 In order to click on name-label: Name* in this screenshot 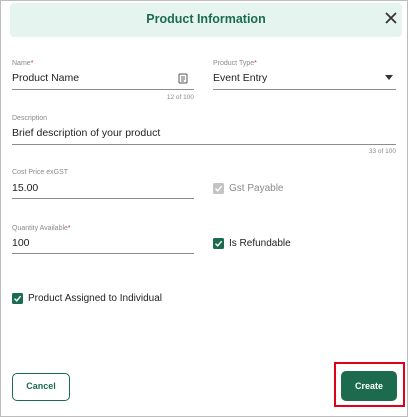, I will do `click(22, 63)`.